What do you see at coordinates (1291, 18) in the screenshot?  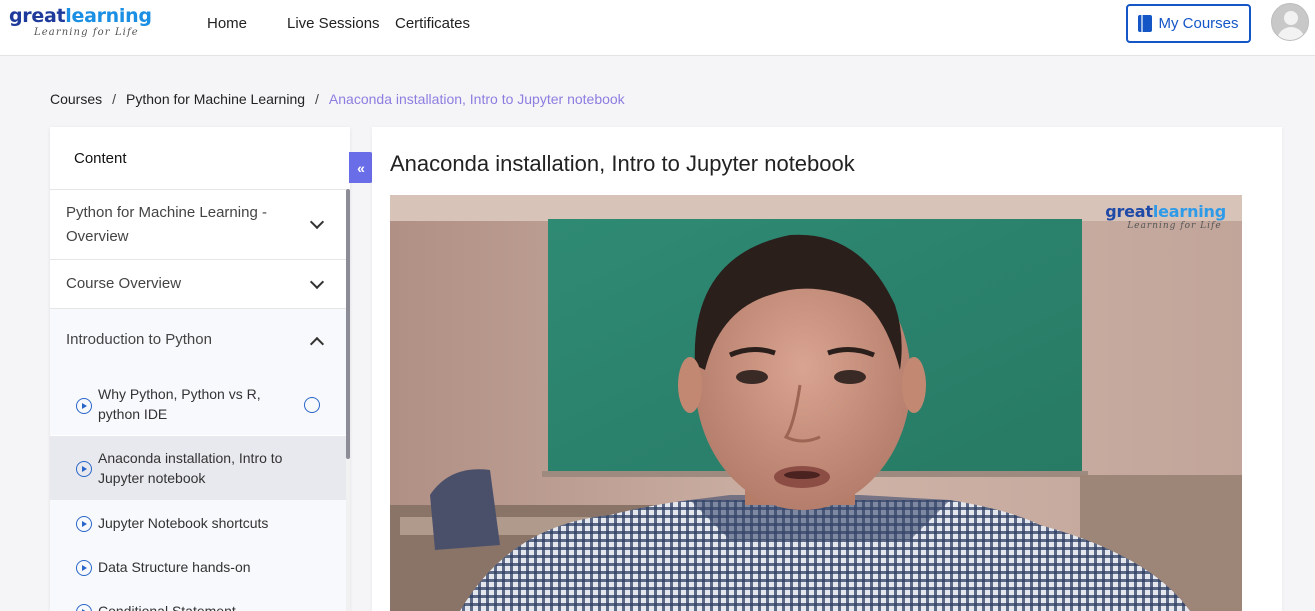 I see `avatar-head-shape` at bounding box center [1291, 18].